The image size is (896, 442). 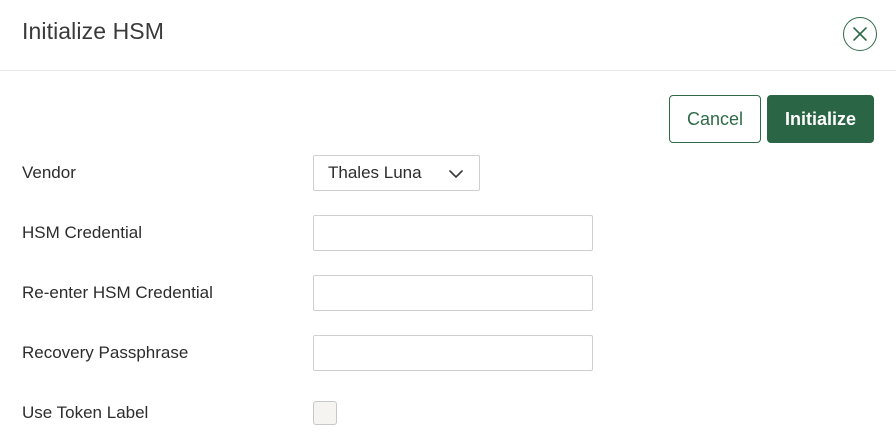 I want to click on recovery-passphrase-label: Recovery Passphrase, so click(x=105, y=352).